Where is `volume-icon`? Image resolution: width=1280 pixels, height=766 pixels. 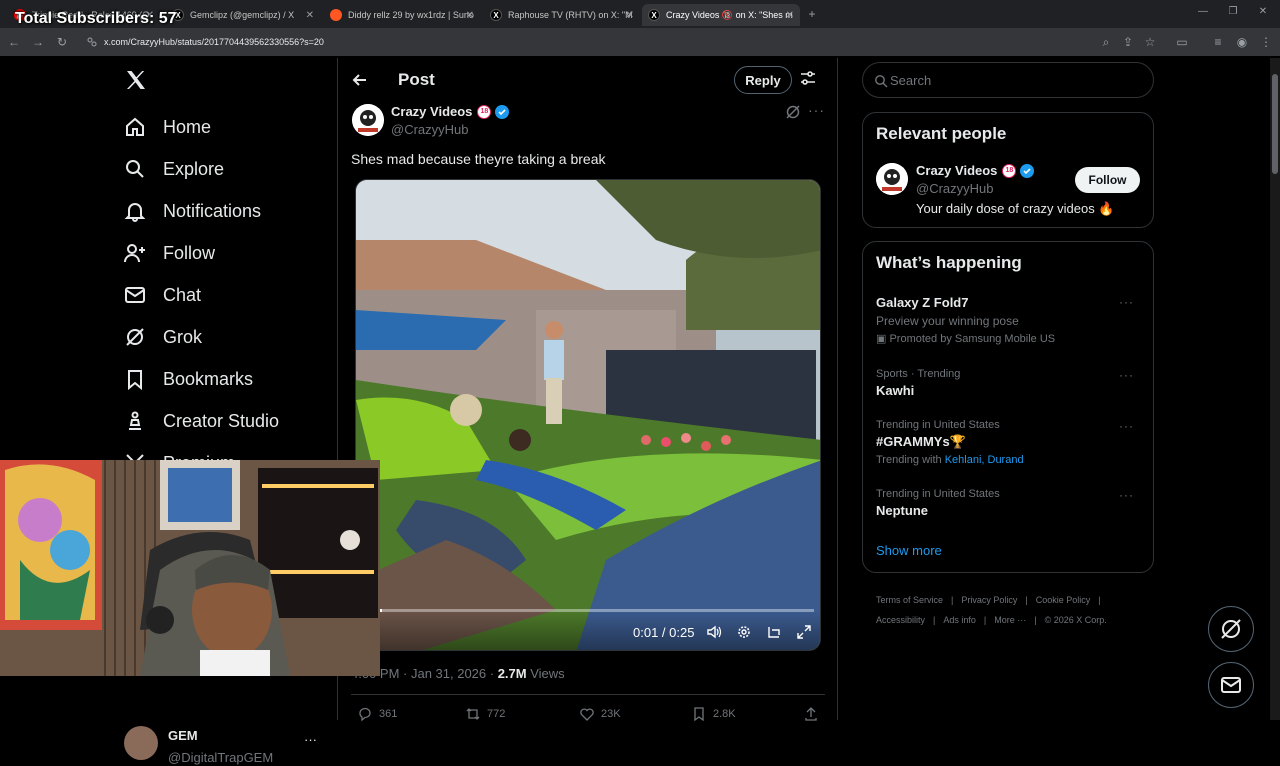 volume-icon is located at coordinates (714, 632).